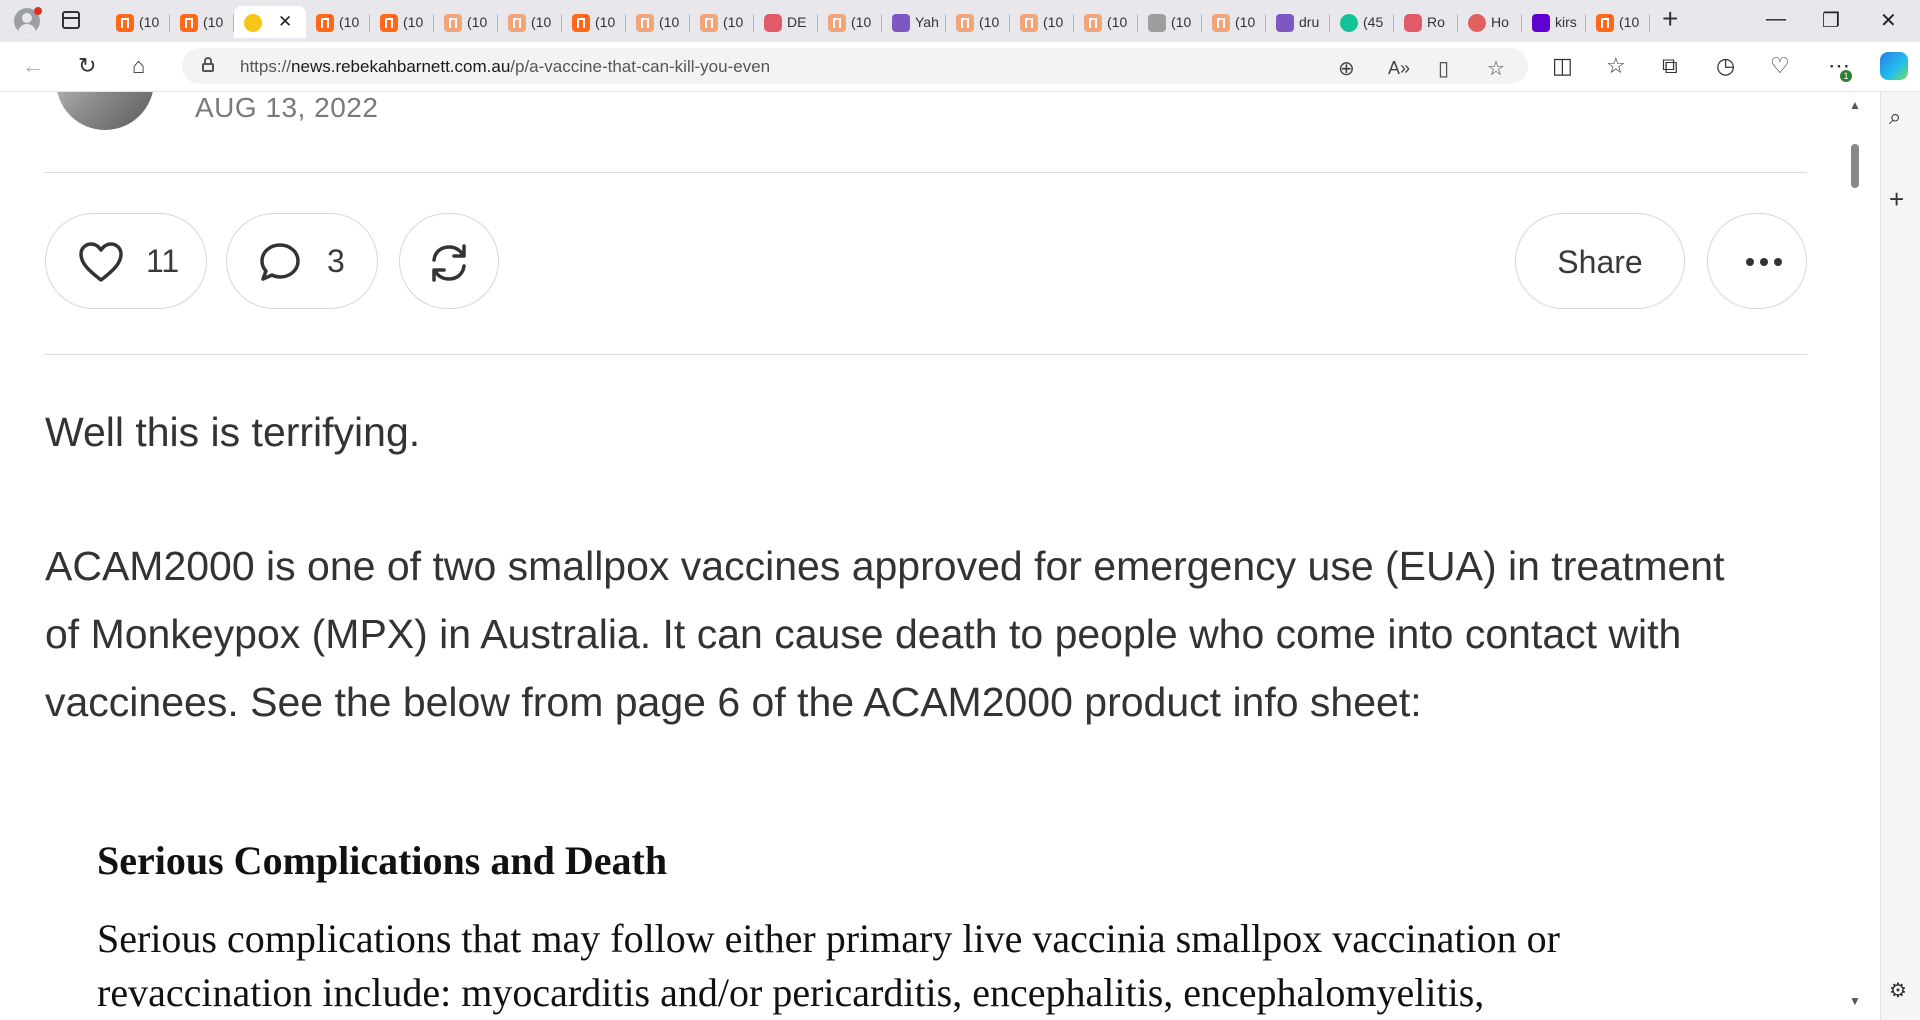 This screenshot has width=1920, height=1020. I want to click on zoom-icon: ⊕, so click(1346, 68).